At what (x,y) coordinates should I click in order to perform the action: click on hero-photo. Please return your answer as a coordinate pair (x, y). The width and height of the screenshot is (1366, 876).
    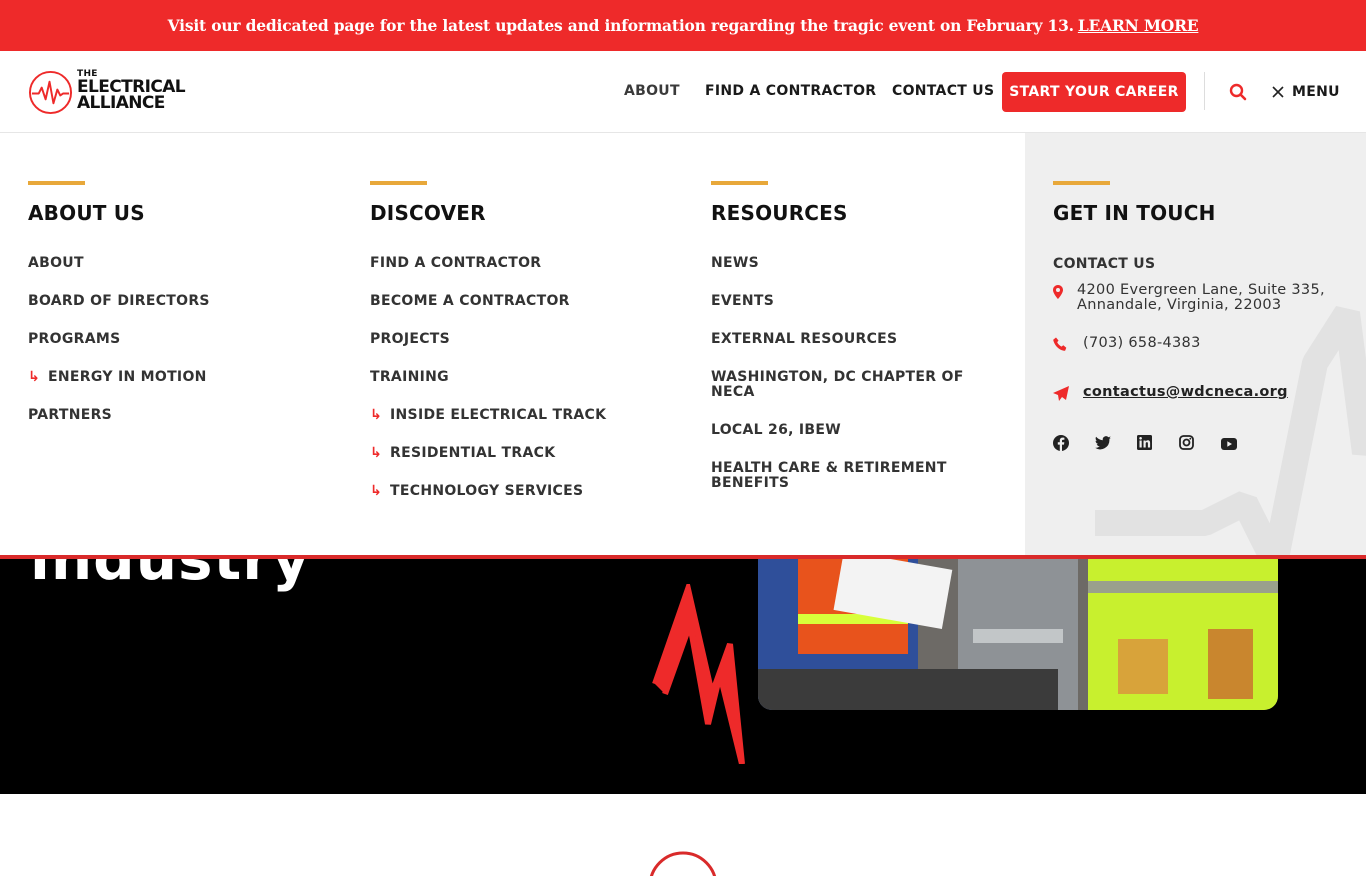
    Looking at the image, I should click on (1018, 634).